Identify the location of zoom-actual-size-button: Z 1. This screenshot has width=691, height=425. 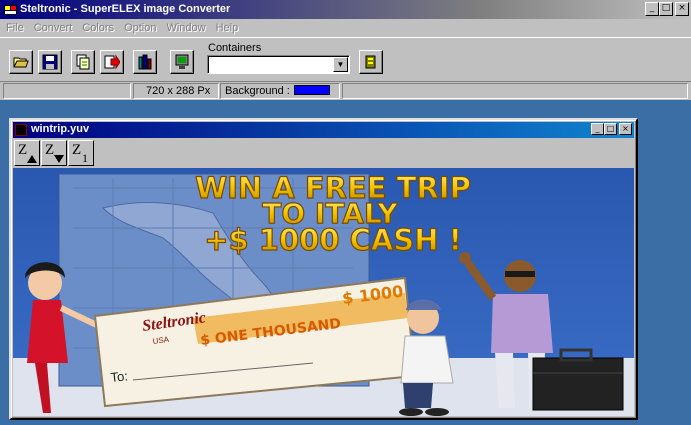
(81, 153).